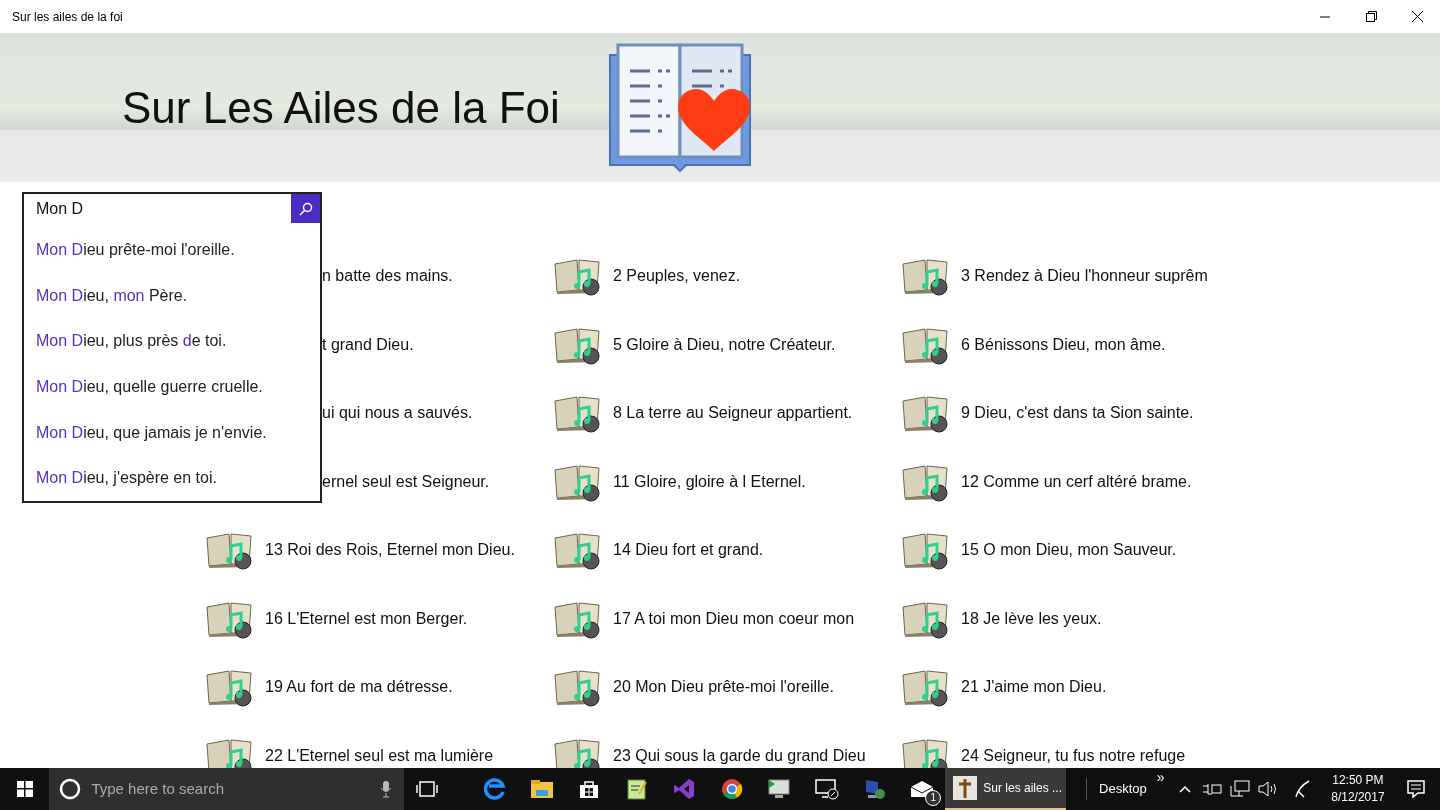  I want to click on app-title: Sur Les Ailes de la Foi, so click(341, 107).